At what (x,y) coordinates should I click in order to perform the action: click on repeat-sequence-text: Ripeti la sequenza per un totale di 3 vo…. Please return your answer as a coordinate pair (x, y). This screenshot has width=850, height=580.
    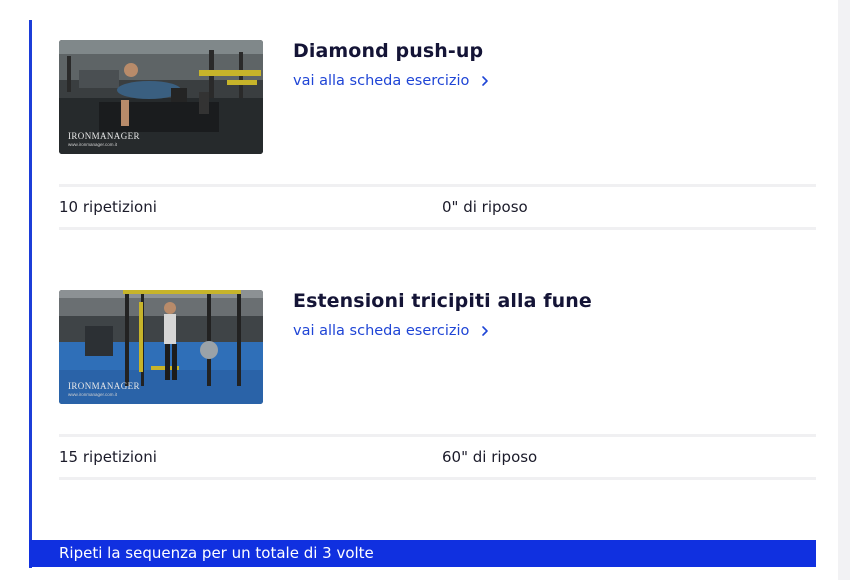
    Looking at the image, I should click on (216, 553).